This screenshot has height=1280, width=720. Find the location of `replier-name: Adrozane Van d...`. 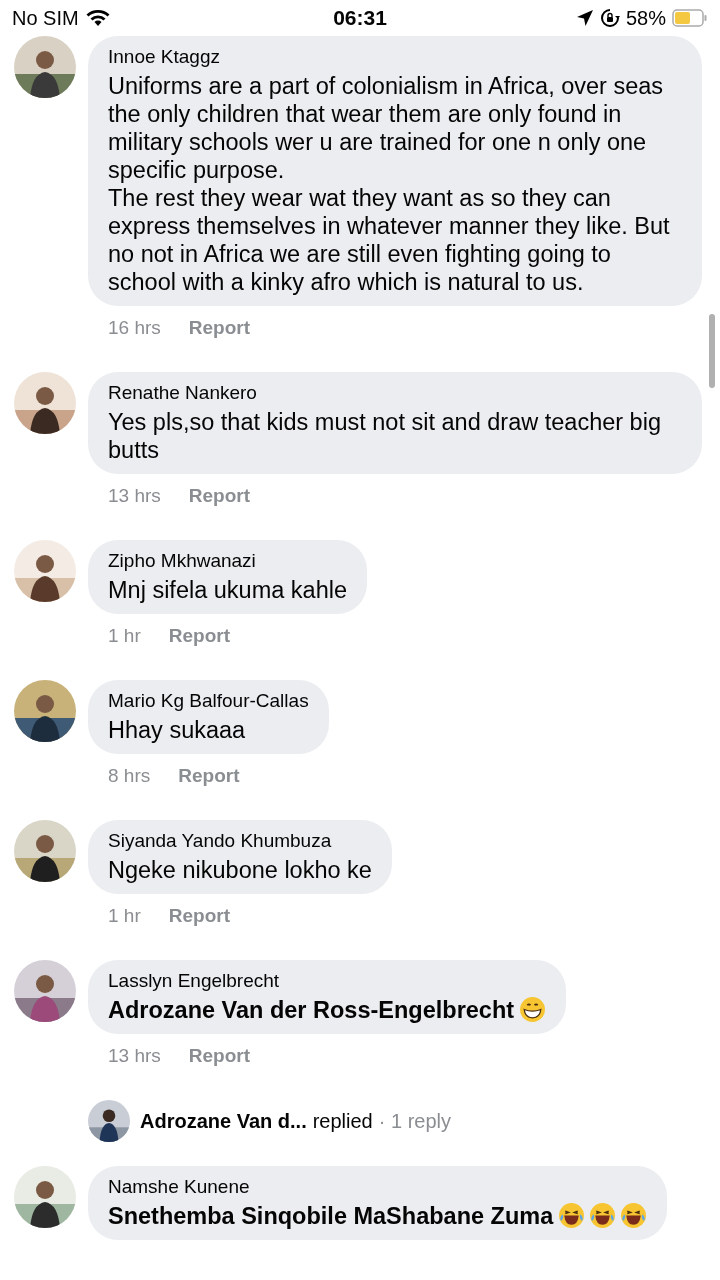

replier-name: Adrozane Van d... is located at coordinates (223, 1121).